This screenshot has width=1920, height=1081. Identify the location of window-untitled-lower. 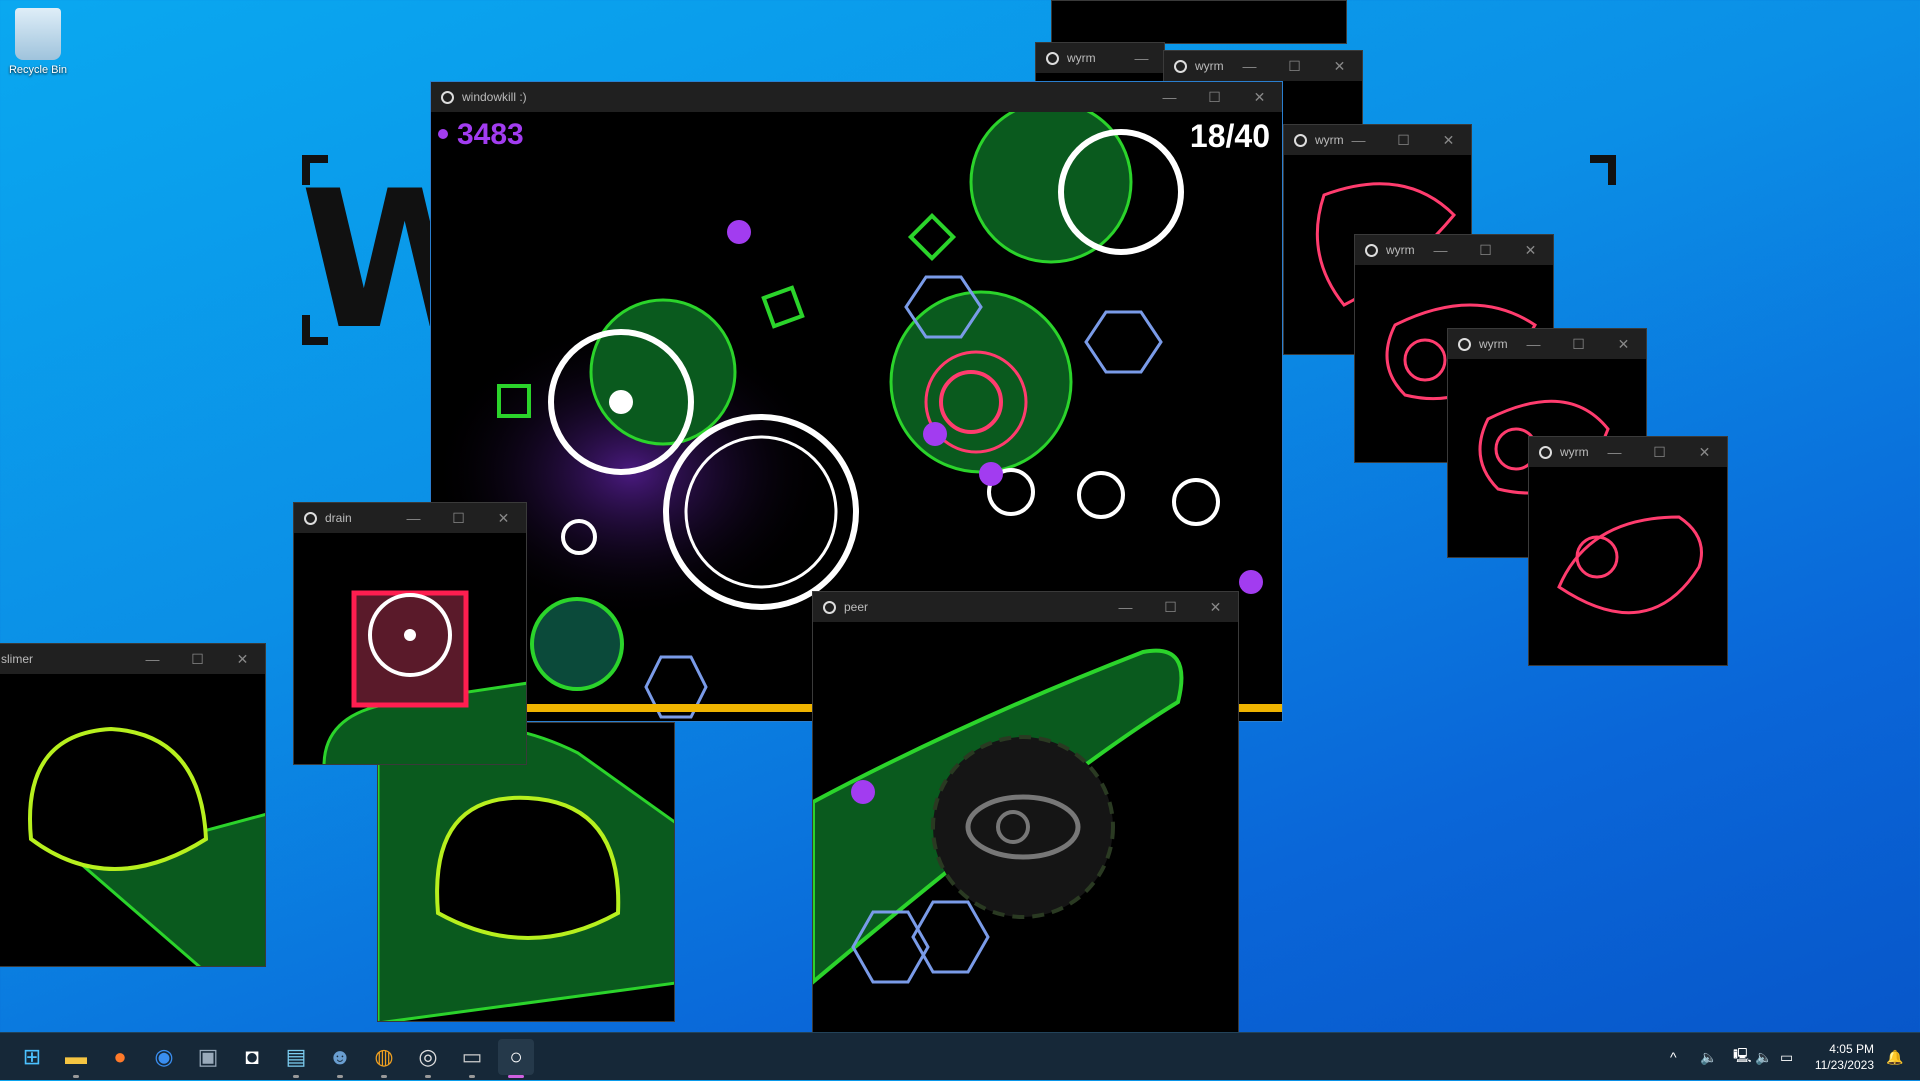
(526, 872).